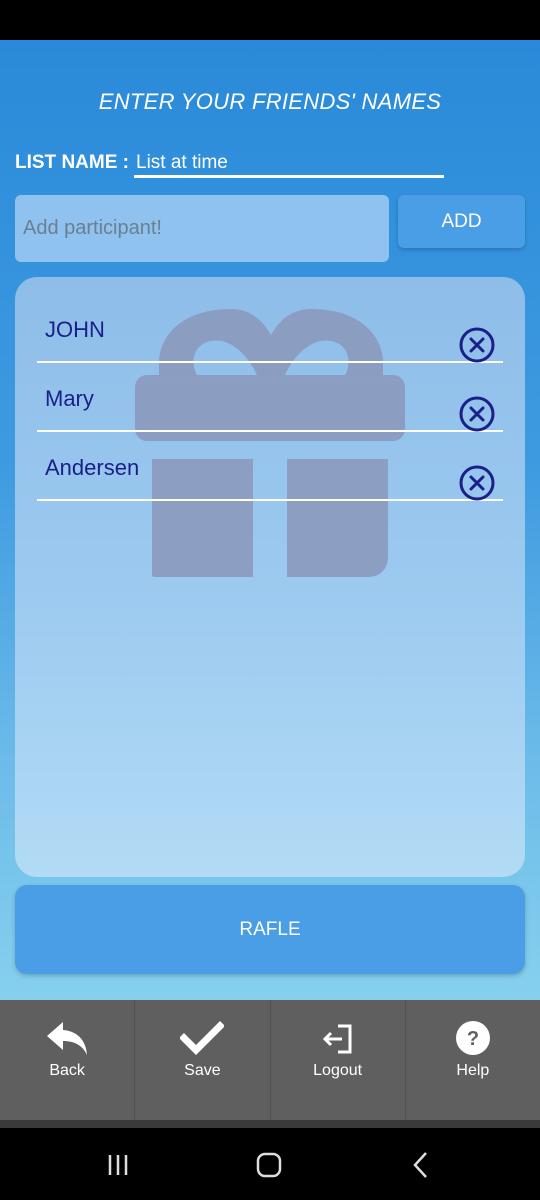 This screenshot has width=540, height=1200. What do you see at coordinates (289, 164) in the screenshot?
I see `list-name-input` at bounding box center [289, 164].